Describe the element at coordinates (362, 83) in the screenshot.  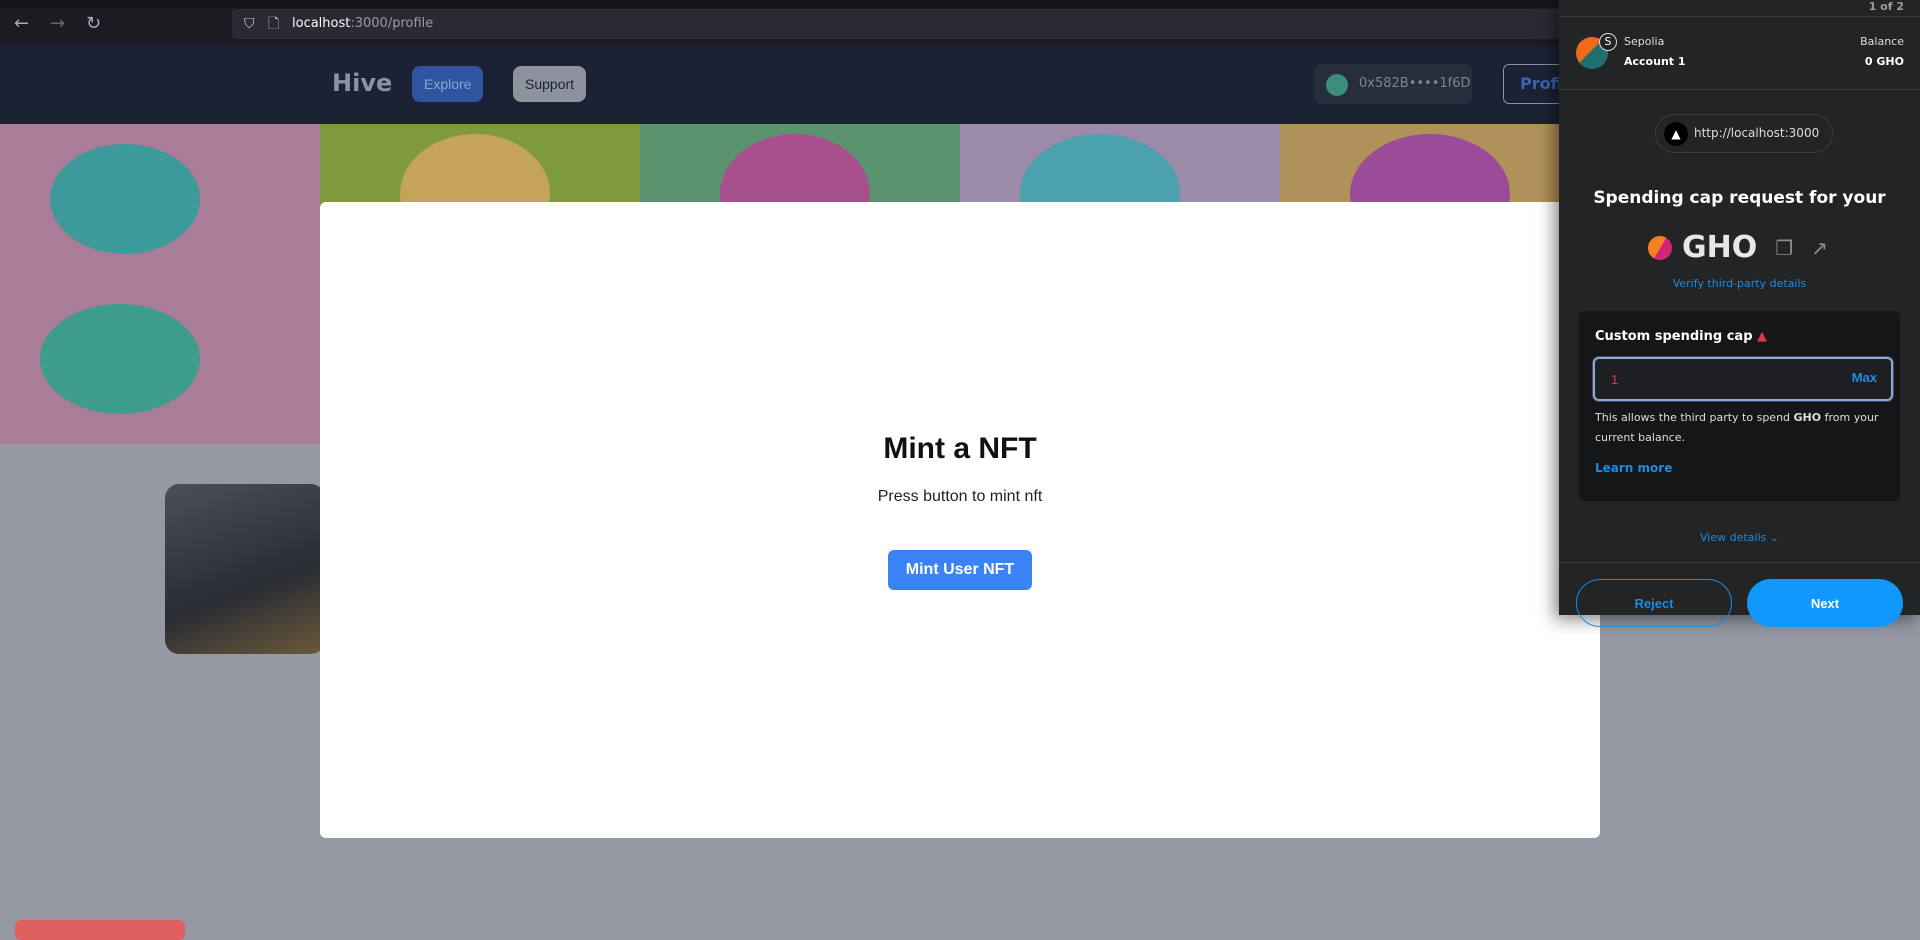
I see `logo: Hive` at that location.